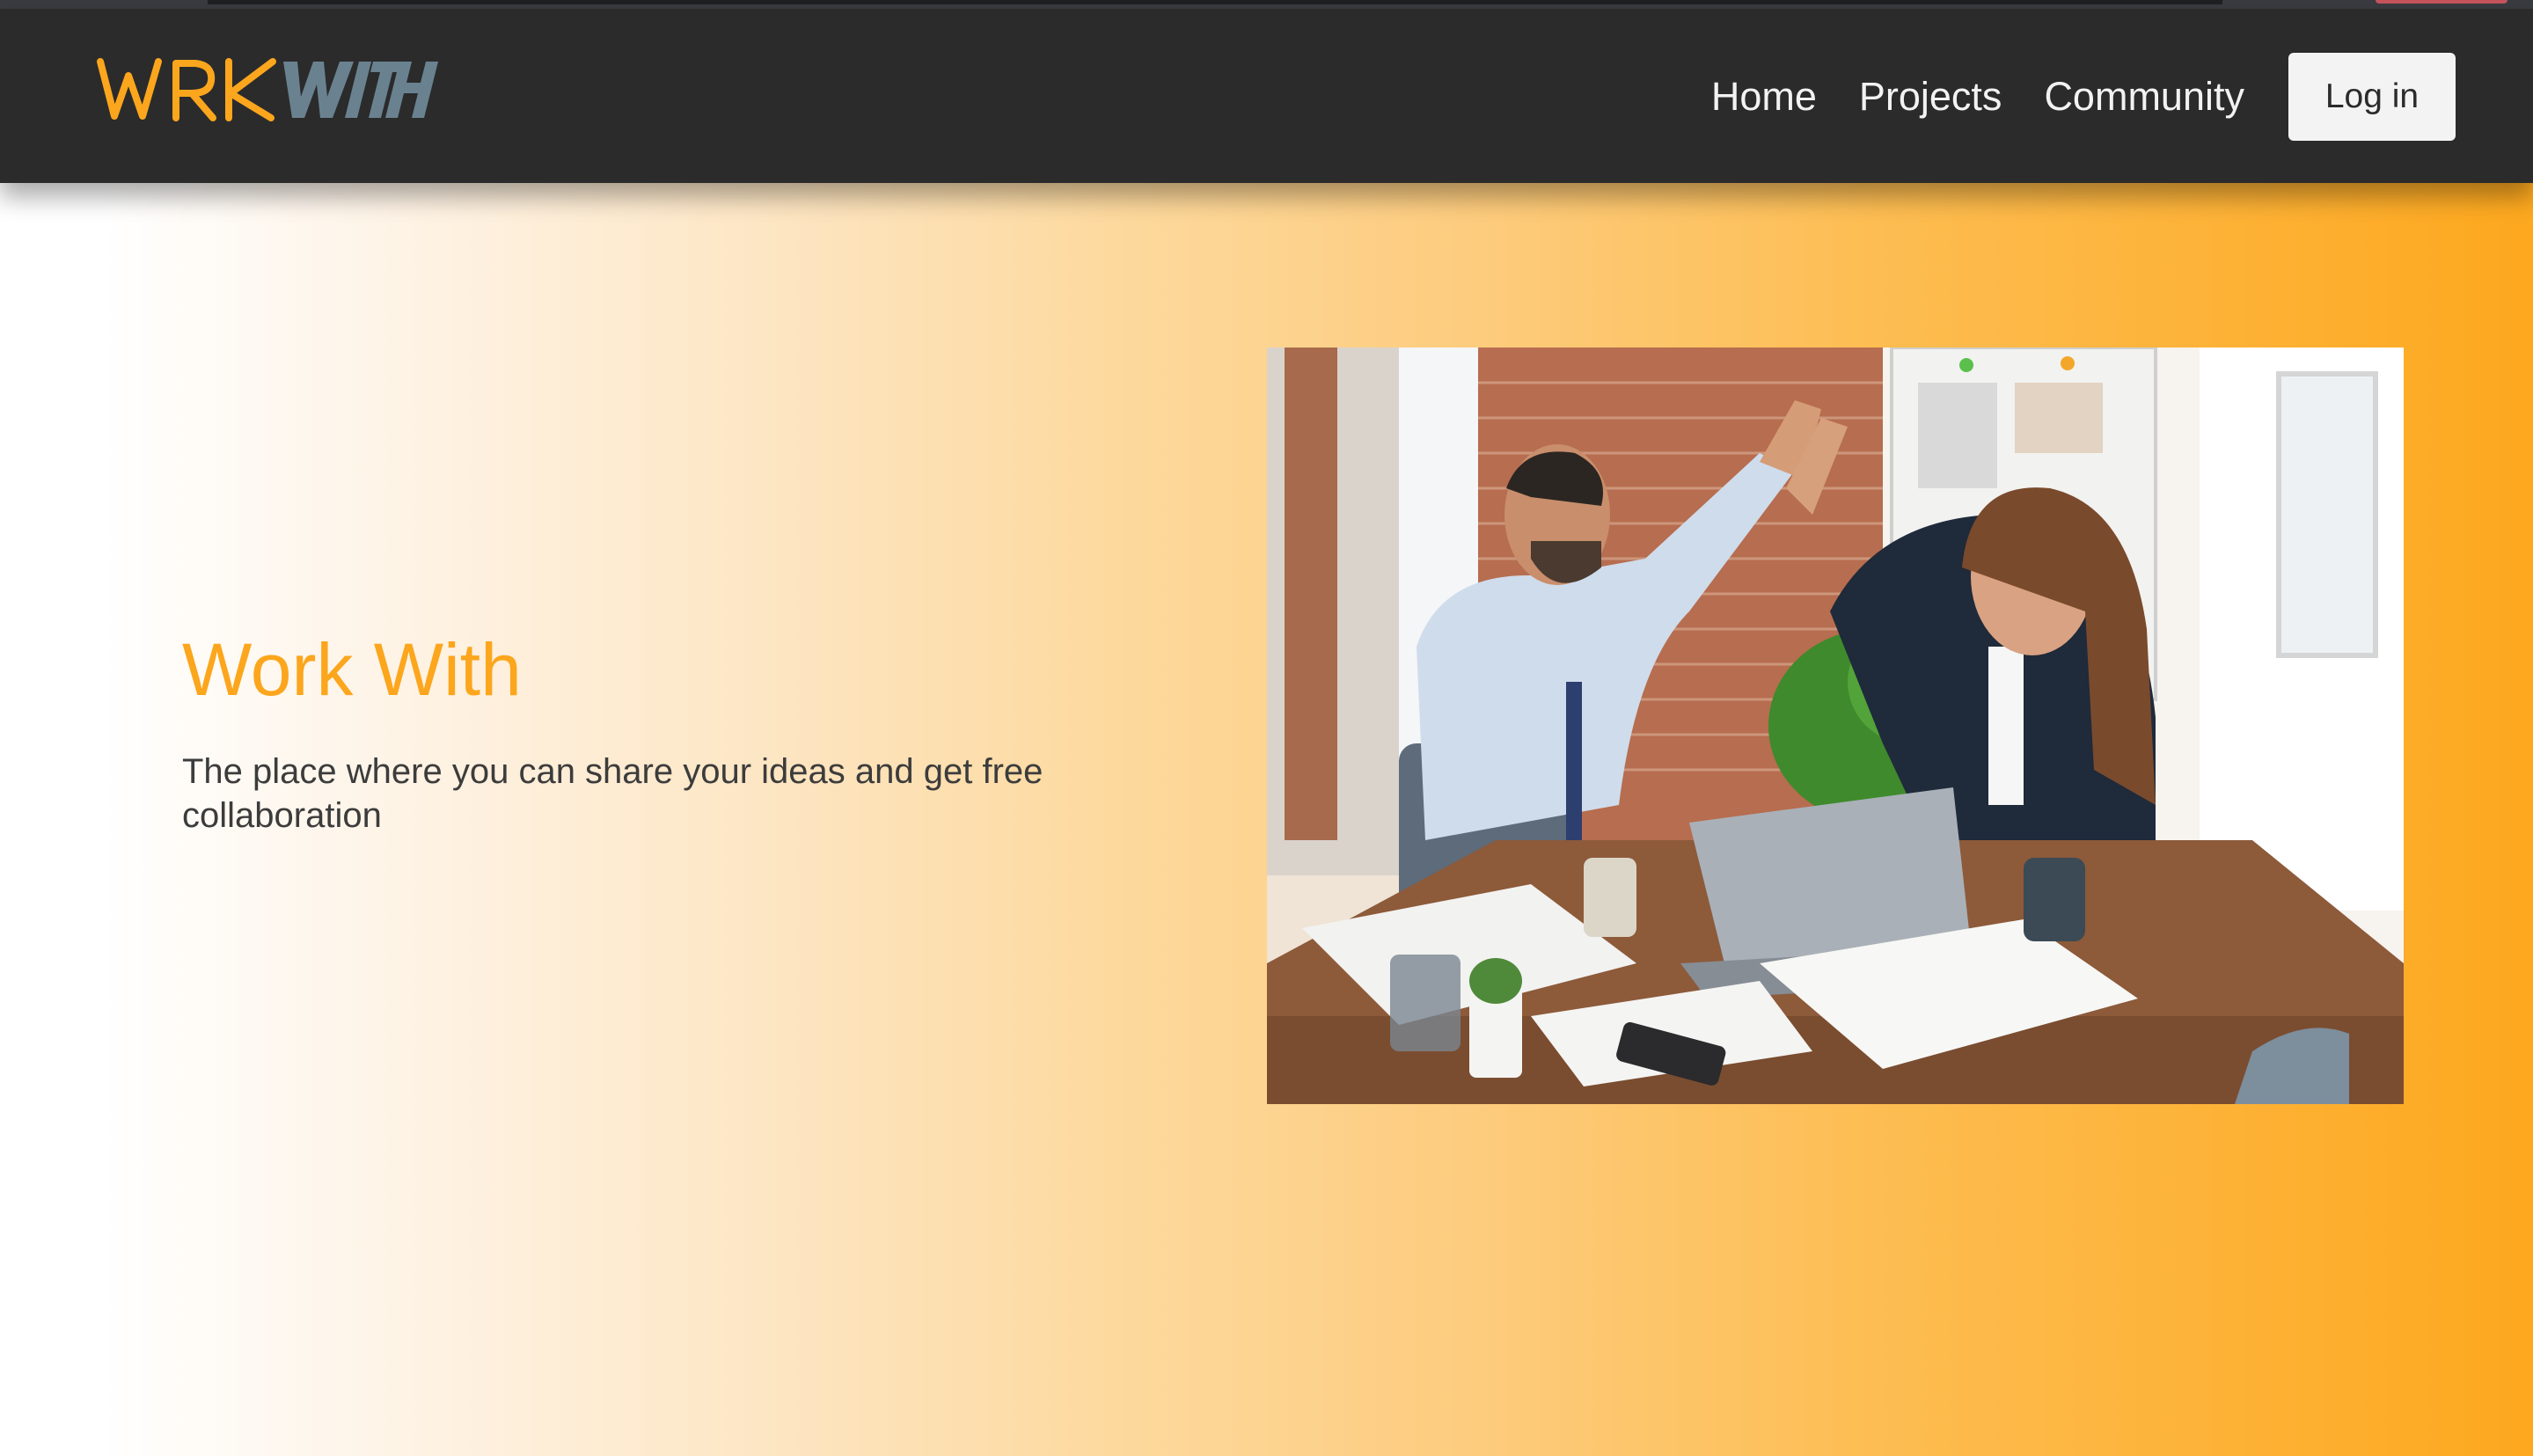 This screenshot has height=1456, width=2533. Describe the element at coordinates (2372, 97) in the screenshot. I see `login-button: Log in` at that location.